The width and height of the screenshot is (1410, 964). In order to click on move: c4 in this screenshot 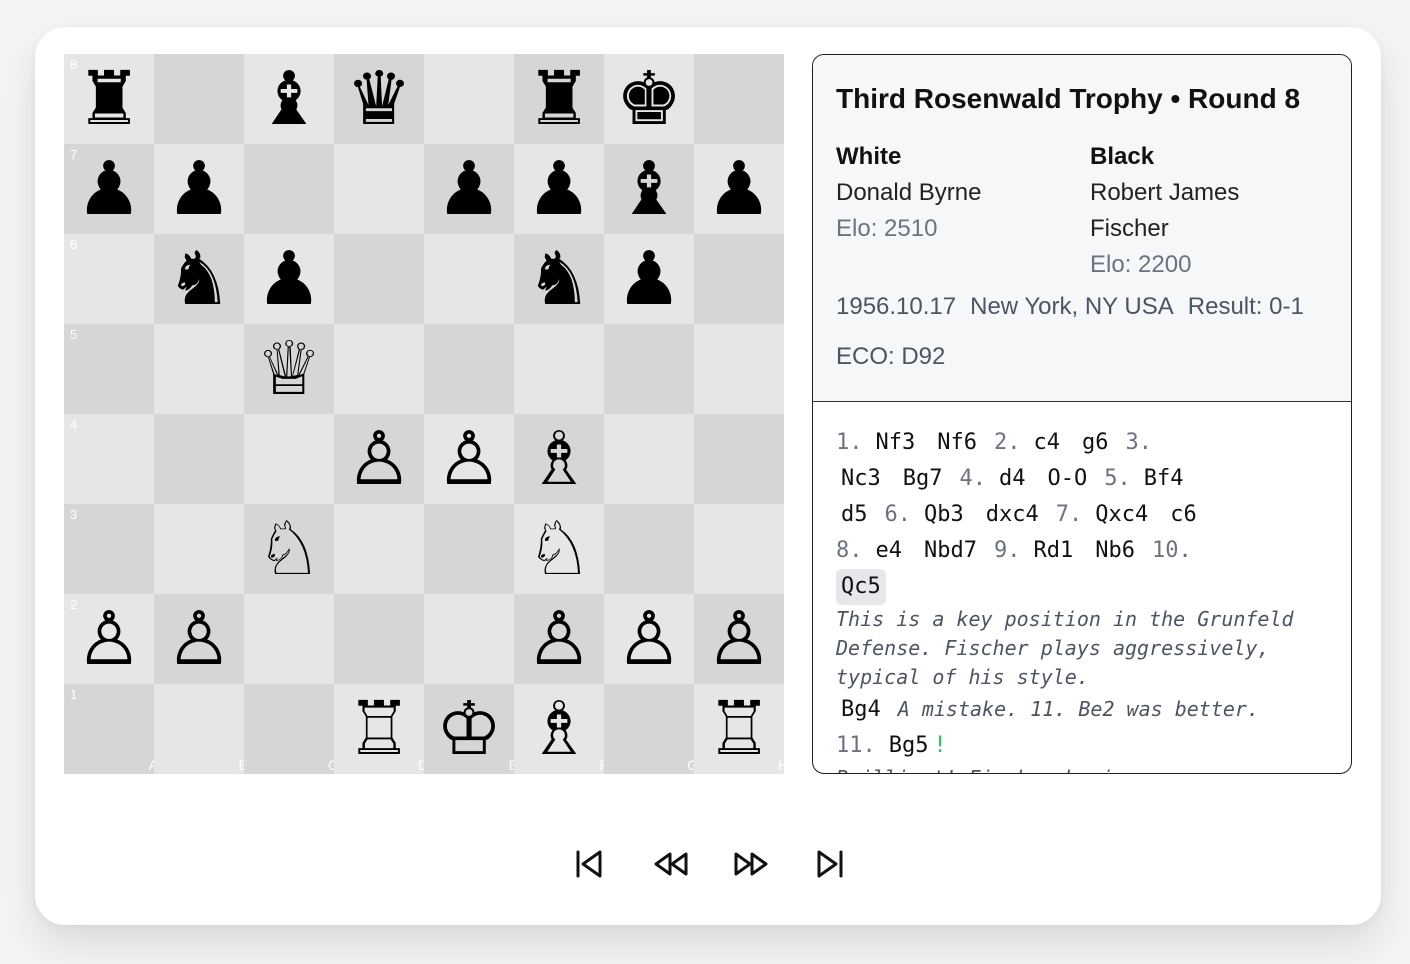, I will do `click(1047, 443)`.